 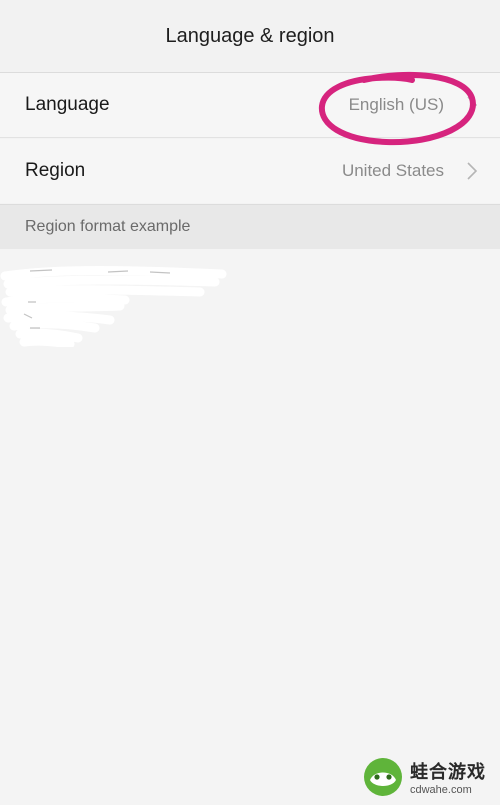 I want to click on frog-logo-icon, so click(x=383, y=777).